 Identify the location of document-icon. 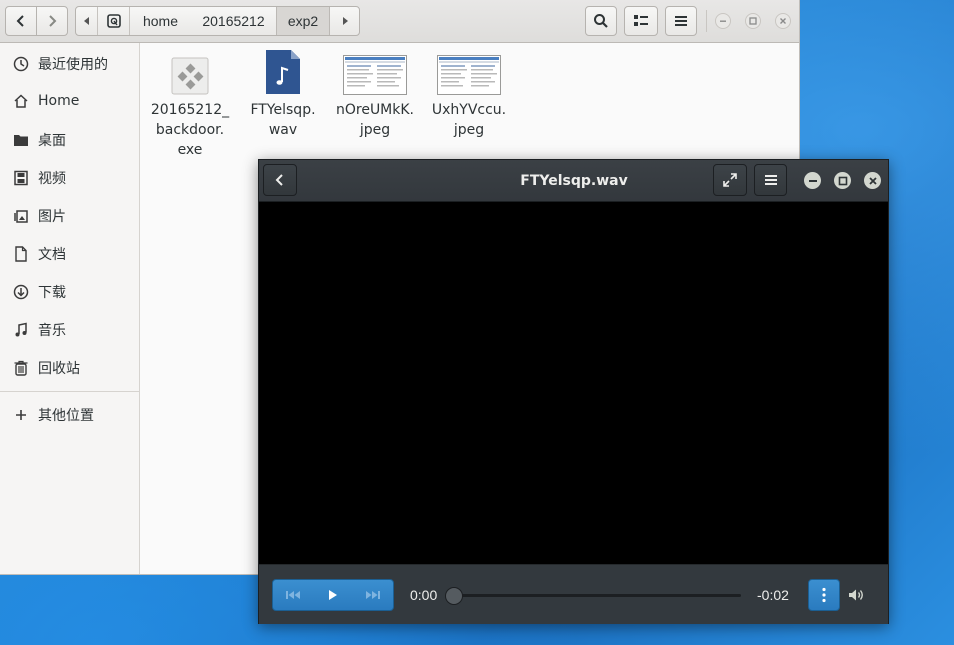
(21, 254).